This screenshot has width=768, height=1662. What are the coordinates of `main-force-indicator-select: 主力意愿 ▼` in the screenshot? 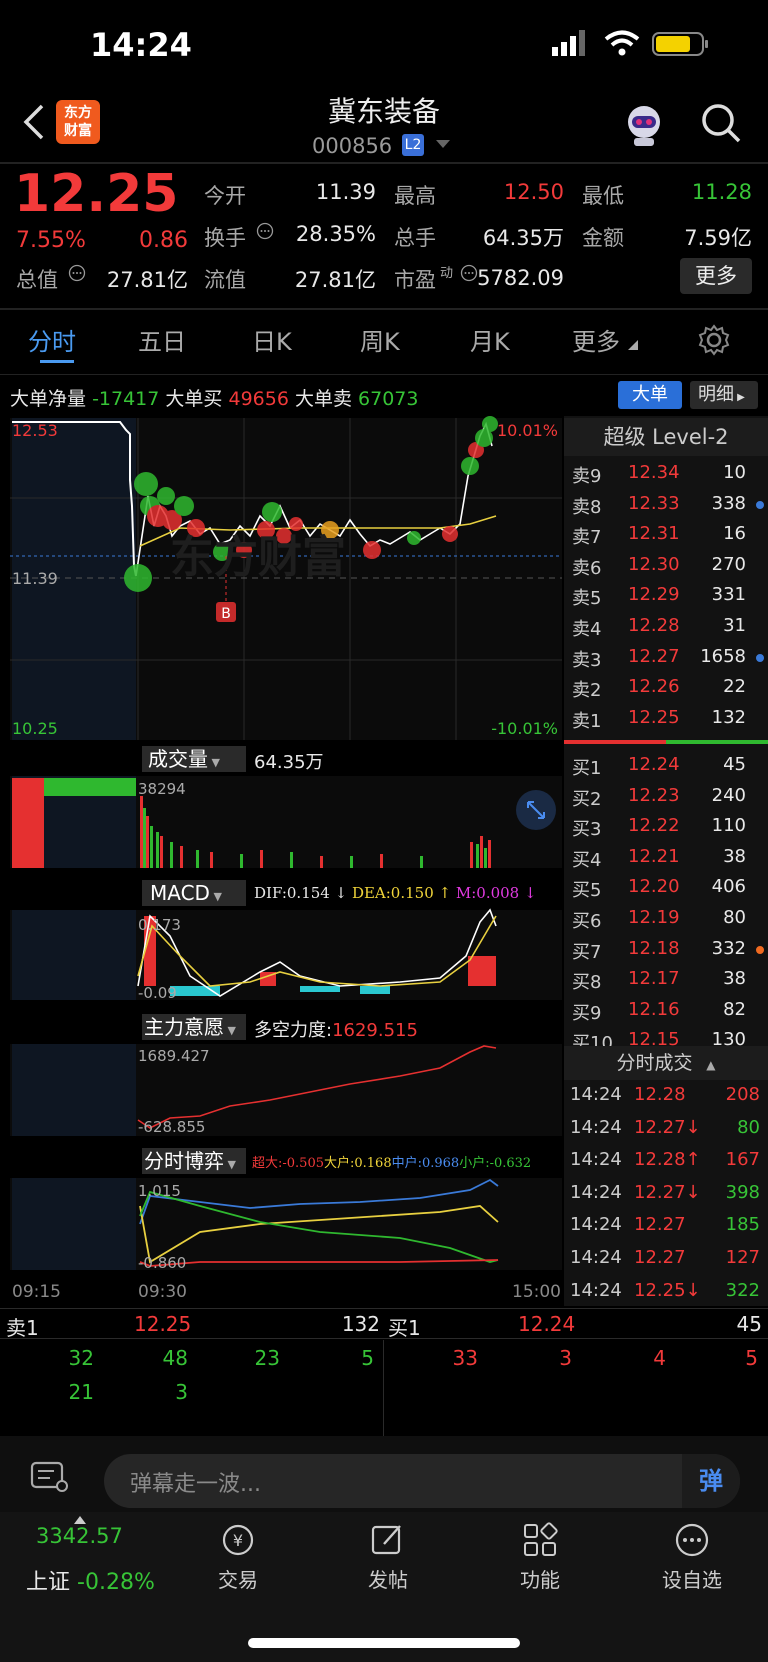 It's located at (194, 1027).